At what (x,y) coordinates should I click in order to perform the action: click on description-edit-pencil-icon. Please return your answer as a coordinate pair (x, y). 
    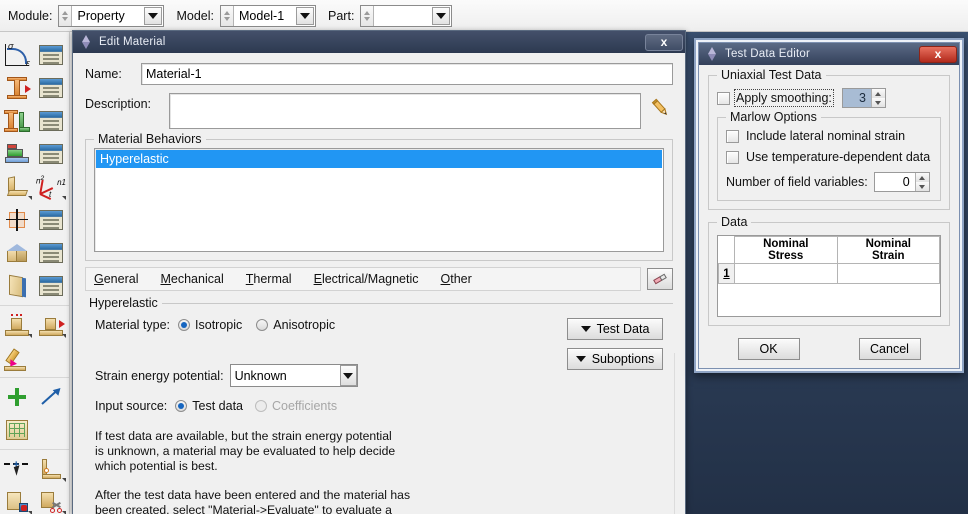
    Looking at the image, I should click on (660, 108).